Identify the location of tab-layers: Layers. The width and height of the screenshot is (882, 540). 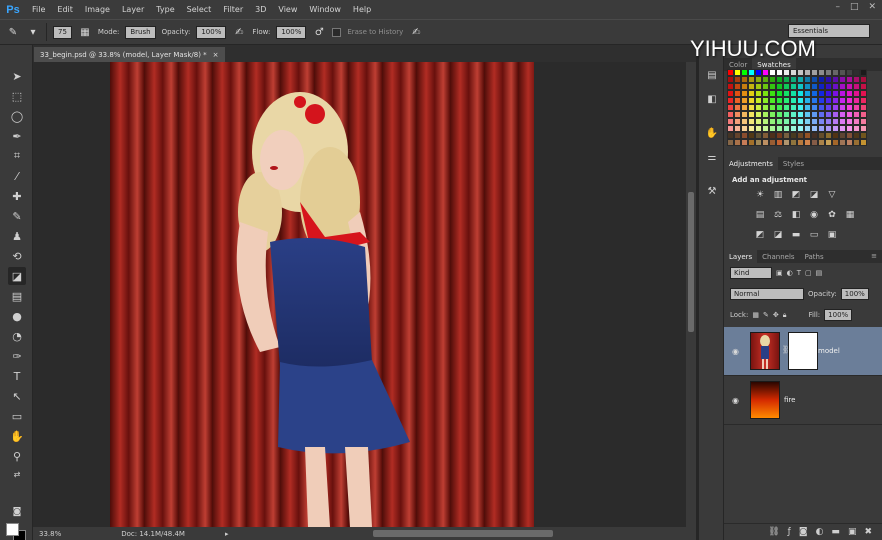
(741, 256).